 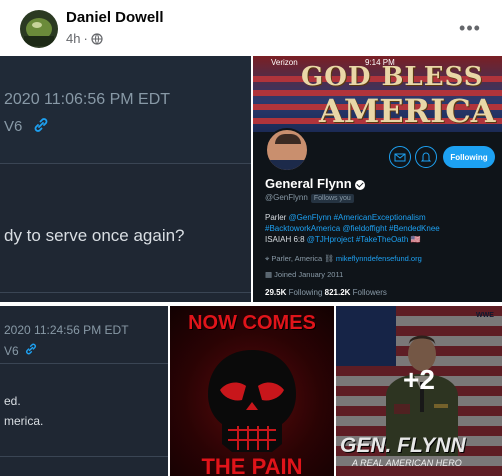 I want to click on author-avatar, so click(x=39, y=29).